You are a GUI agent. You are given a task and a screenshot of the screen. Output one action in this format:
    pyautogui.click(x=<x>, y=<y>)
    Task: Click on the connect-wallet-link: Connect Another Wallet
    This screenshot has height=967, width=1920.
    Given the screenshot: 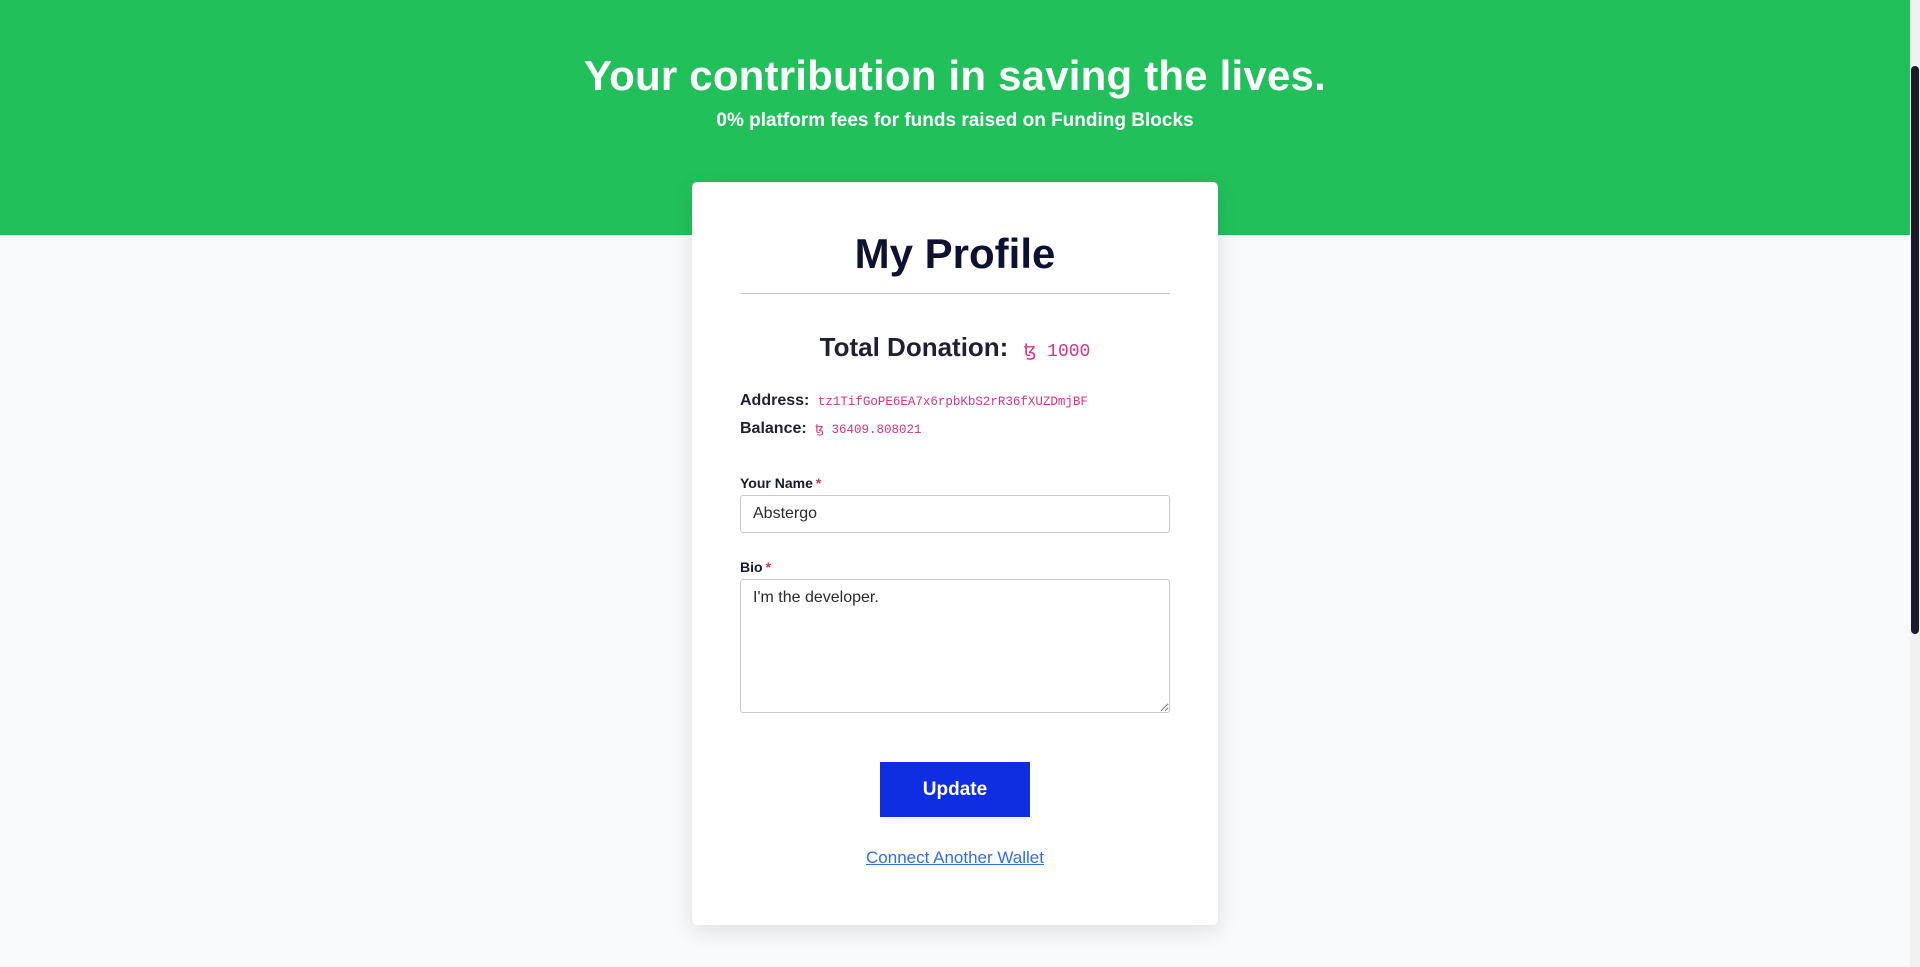 What is the action you would take?
    pyautogui.click(x=955, y=858)
    